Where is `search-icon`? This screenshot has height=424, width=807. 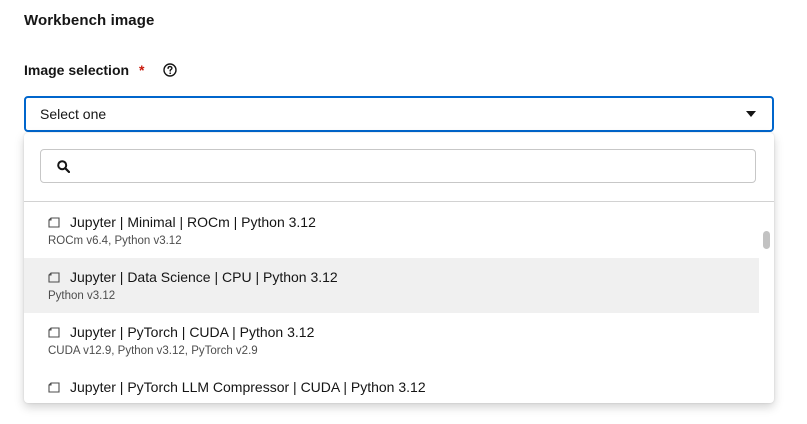 search-icon is located at coordinates (63, 166).